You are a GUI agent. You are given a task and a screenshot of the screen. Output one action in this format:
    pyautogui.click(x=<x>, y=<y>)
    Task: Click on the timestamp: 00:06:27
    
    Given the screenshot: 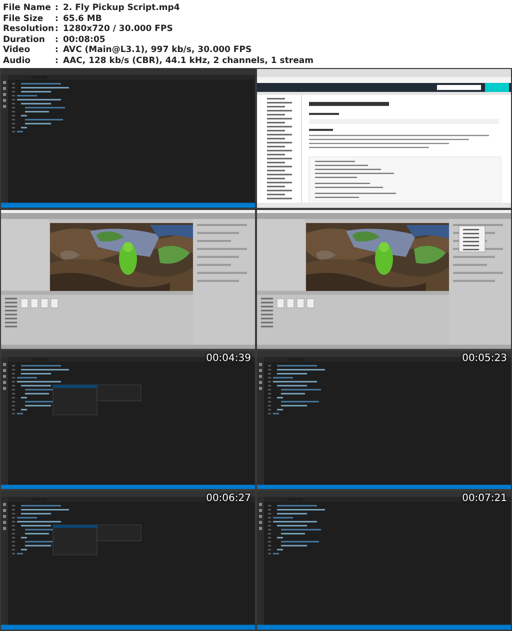 What is the action you would take?
    pyautogui.click(x=228, y=499)
    